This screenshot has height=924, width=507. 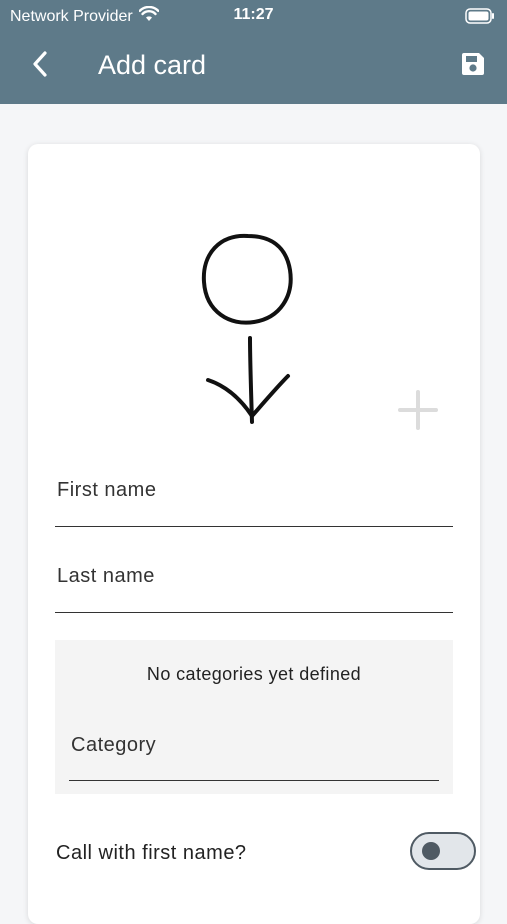 I want to click on toolbar: Add card, so click(x=253, y=68).